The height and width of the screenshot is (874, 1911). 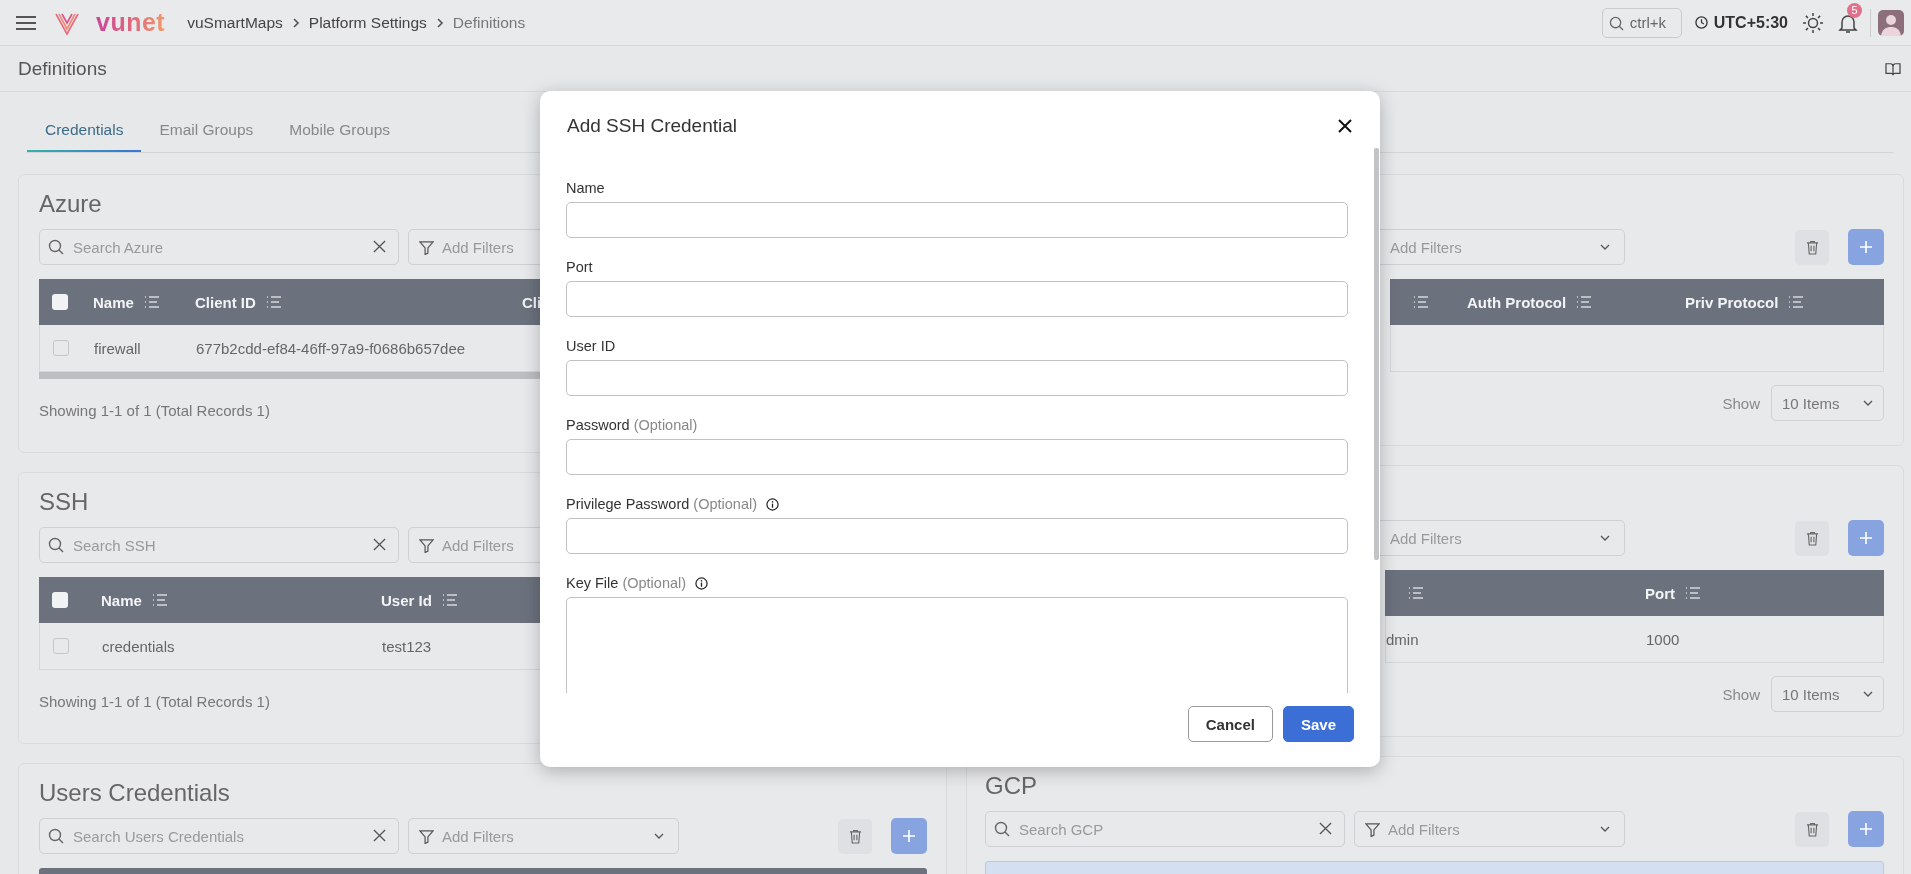 I want to click on column-header: User Id, so click(x=406, y=600).